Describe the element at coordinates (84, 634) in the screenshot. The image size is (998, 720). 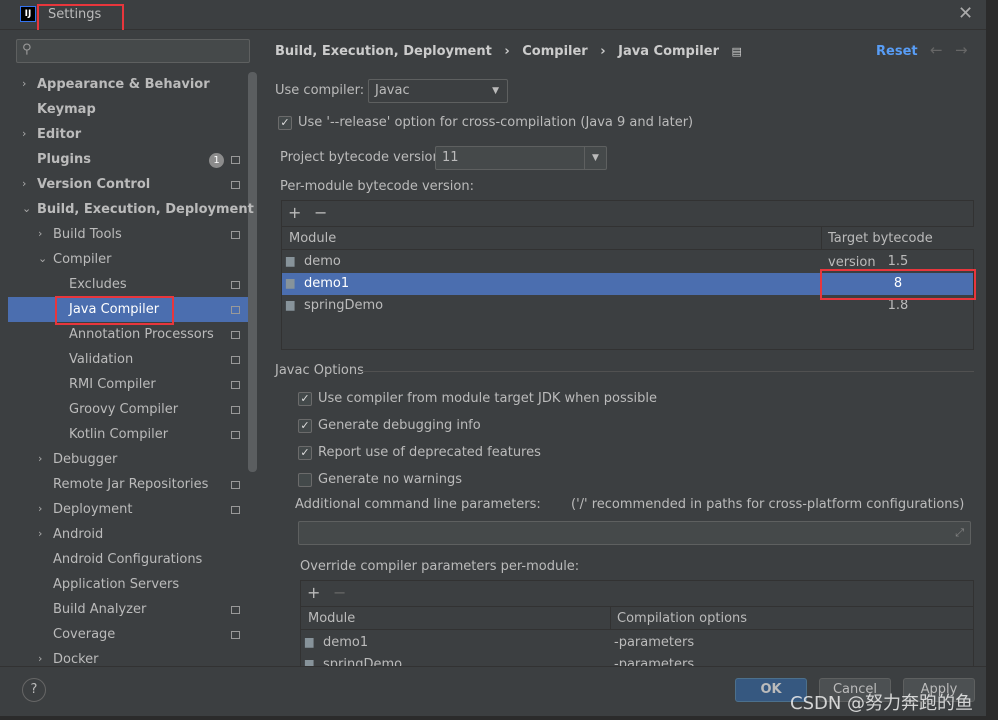
I see `sidebar-item: Coverage` at that location.